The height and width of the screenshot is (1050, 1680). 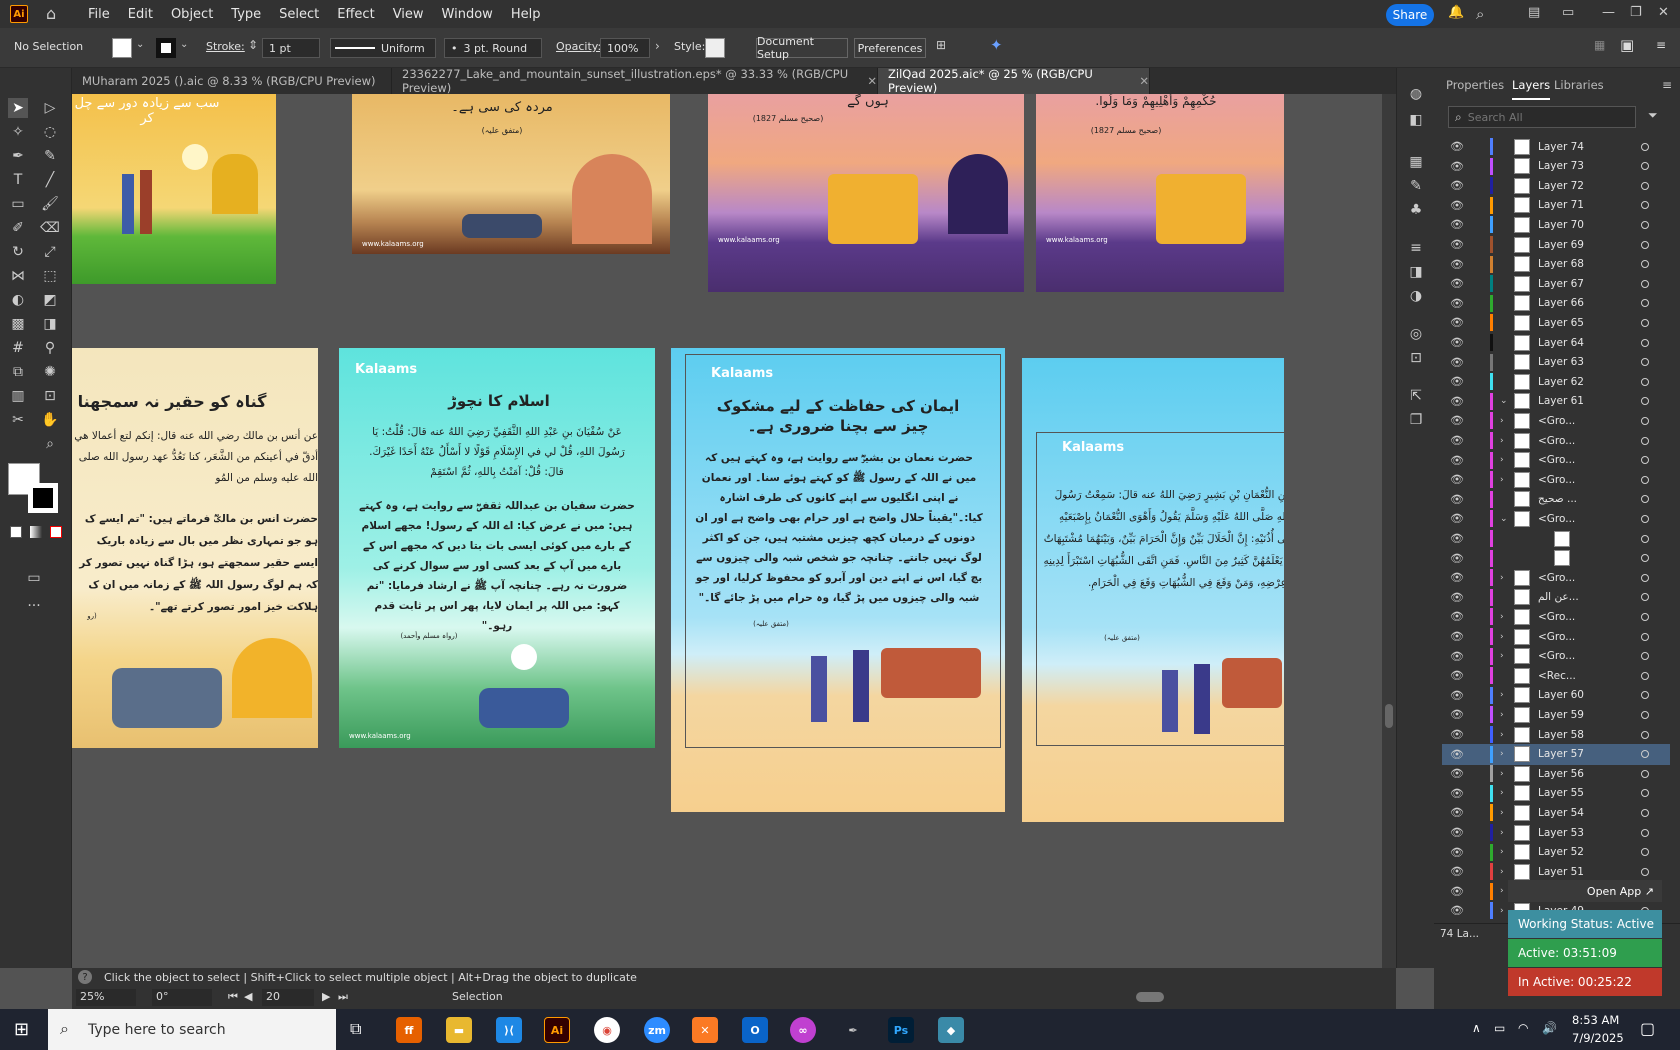 I want to click on wifi-icon: ◠, so click(x=1523, y=1028).